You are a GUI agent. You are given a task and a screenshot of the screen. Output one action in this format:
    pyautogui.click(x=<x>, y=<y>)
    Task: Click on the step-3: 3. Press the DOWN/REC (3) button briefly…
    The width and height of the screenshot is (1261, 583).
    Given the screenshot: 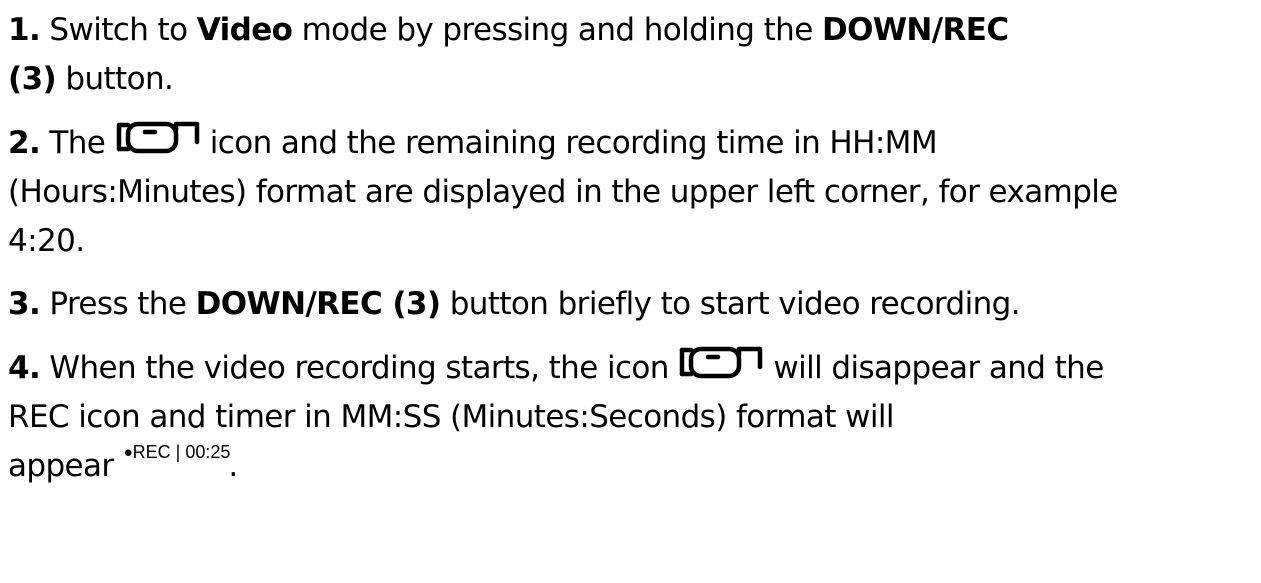 What is the action you would take?
    pyautogui.click(x=633, y=304)
    